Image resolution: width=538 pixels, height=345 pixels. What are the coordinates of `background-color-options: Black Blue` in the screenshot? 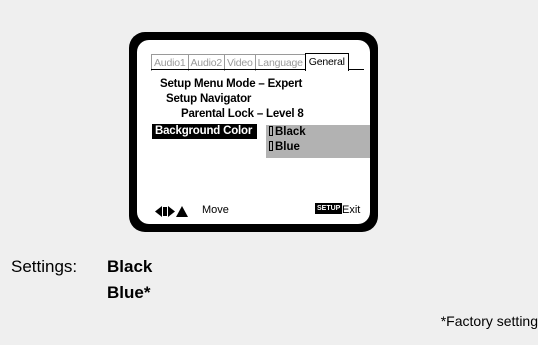 It's located at (318, 141).